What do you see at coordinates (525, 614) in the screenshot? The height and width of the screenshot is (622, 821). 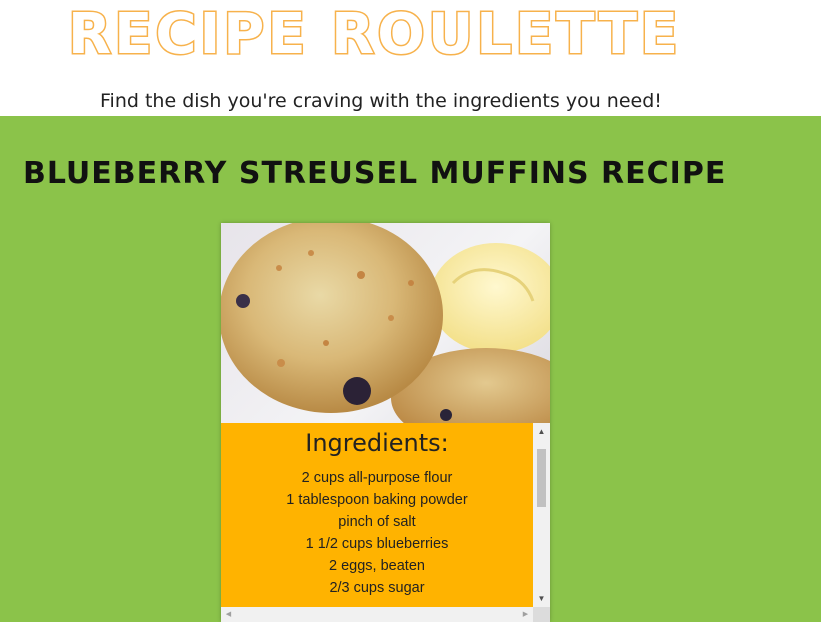 I see `scroll-right-arrow-icon: ▶` at bounding box center [525, 614].